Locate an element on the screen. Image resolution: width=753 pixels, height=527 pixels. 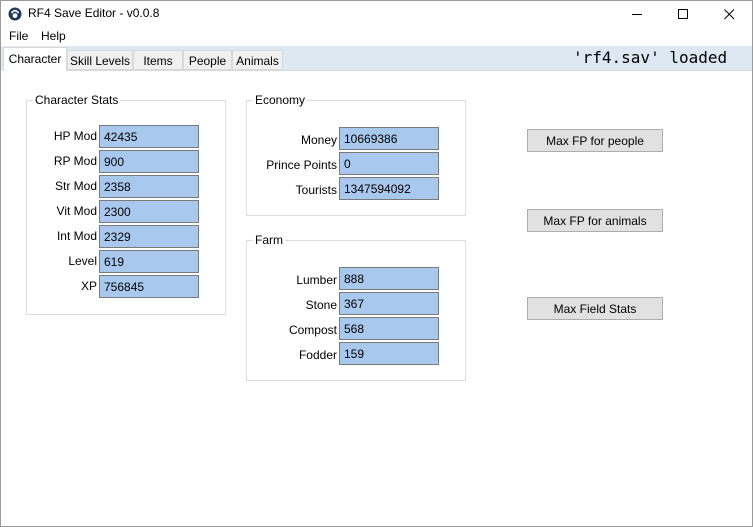
money-label: Money is located at coordinates (318, 140).